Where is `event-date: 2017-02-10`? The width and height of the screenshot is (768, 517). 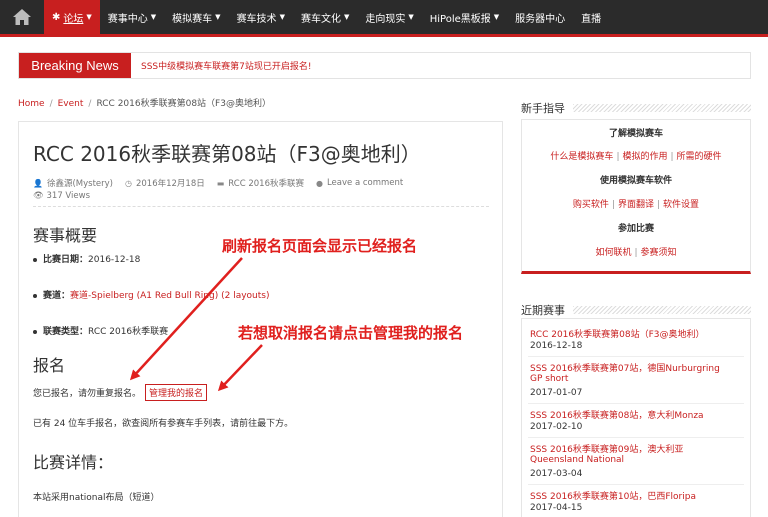 event-date: 2017-02-10 is located at coordinates (556, 427).